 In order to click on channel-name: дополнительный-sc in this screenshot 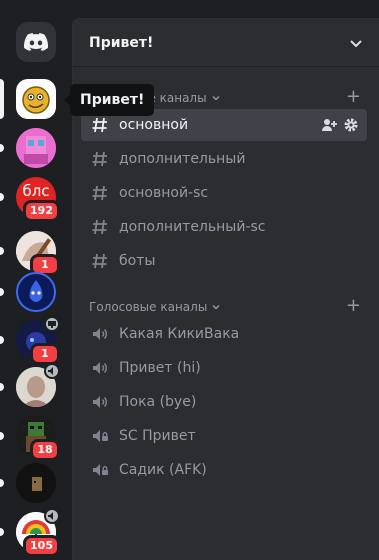, I will do `click(192, 227)`.